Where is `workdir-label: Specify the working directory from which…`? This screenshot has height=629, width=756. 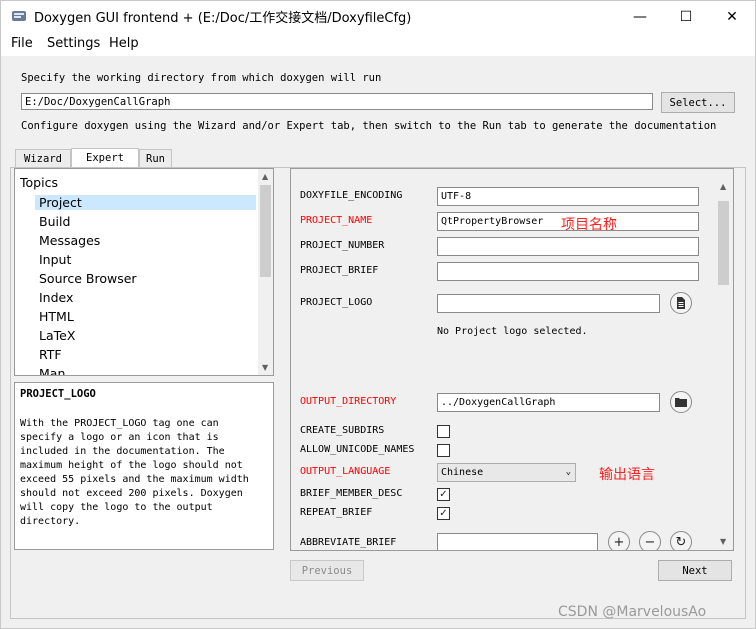
workdir-label: Specify the working directory from which… is located at coordinates (201, 78).